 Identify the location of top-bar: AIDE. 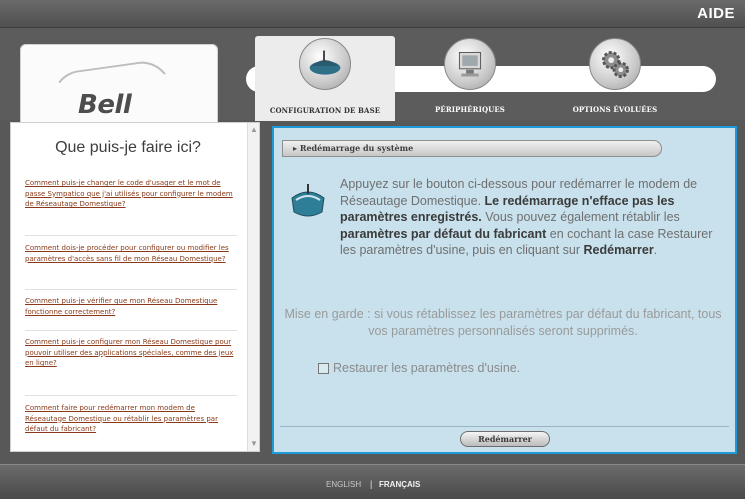
(372, 14).